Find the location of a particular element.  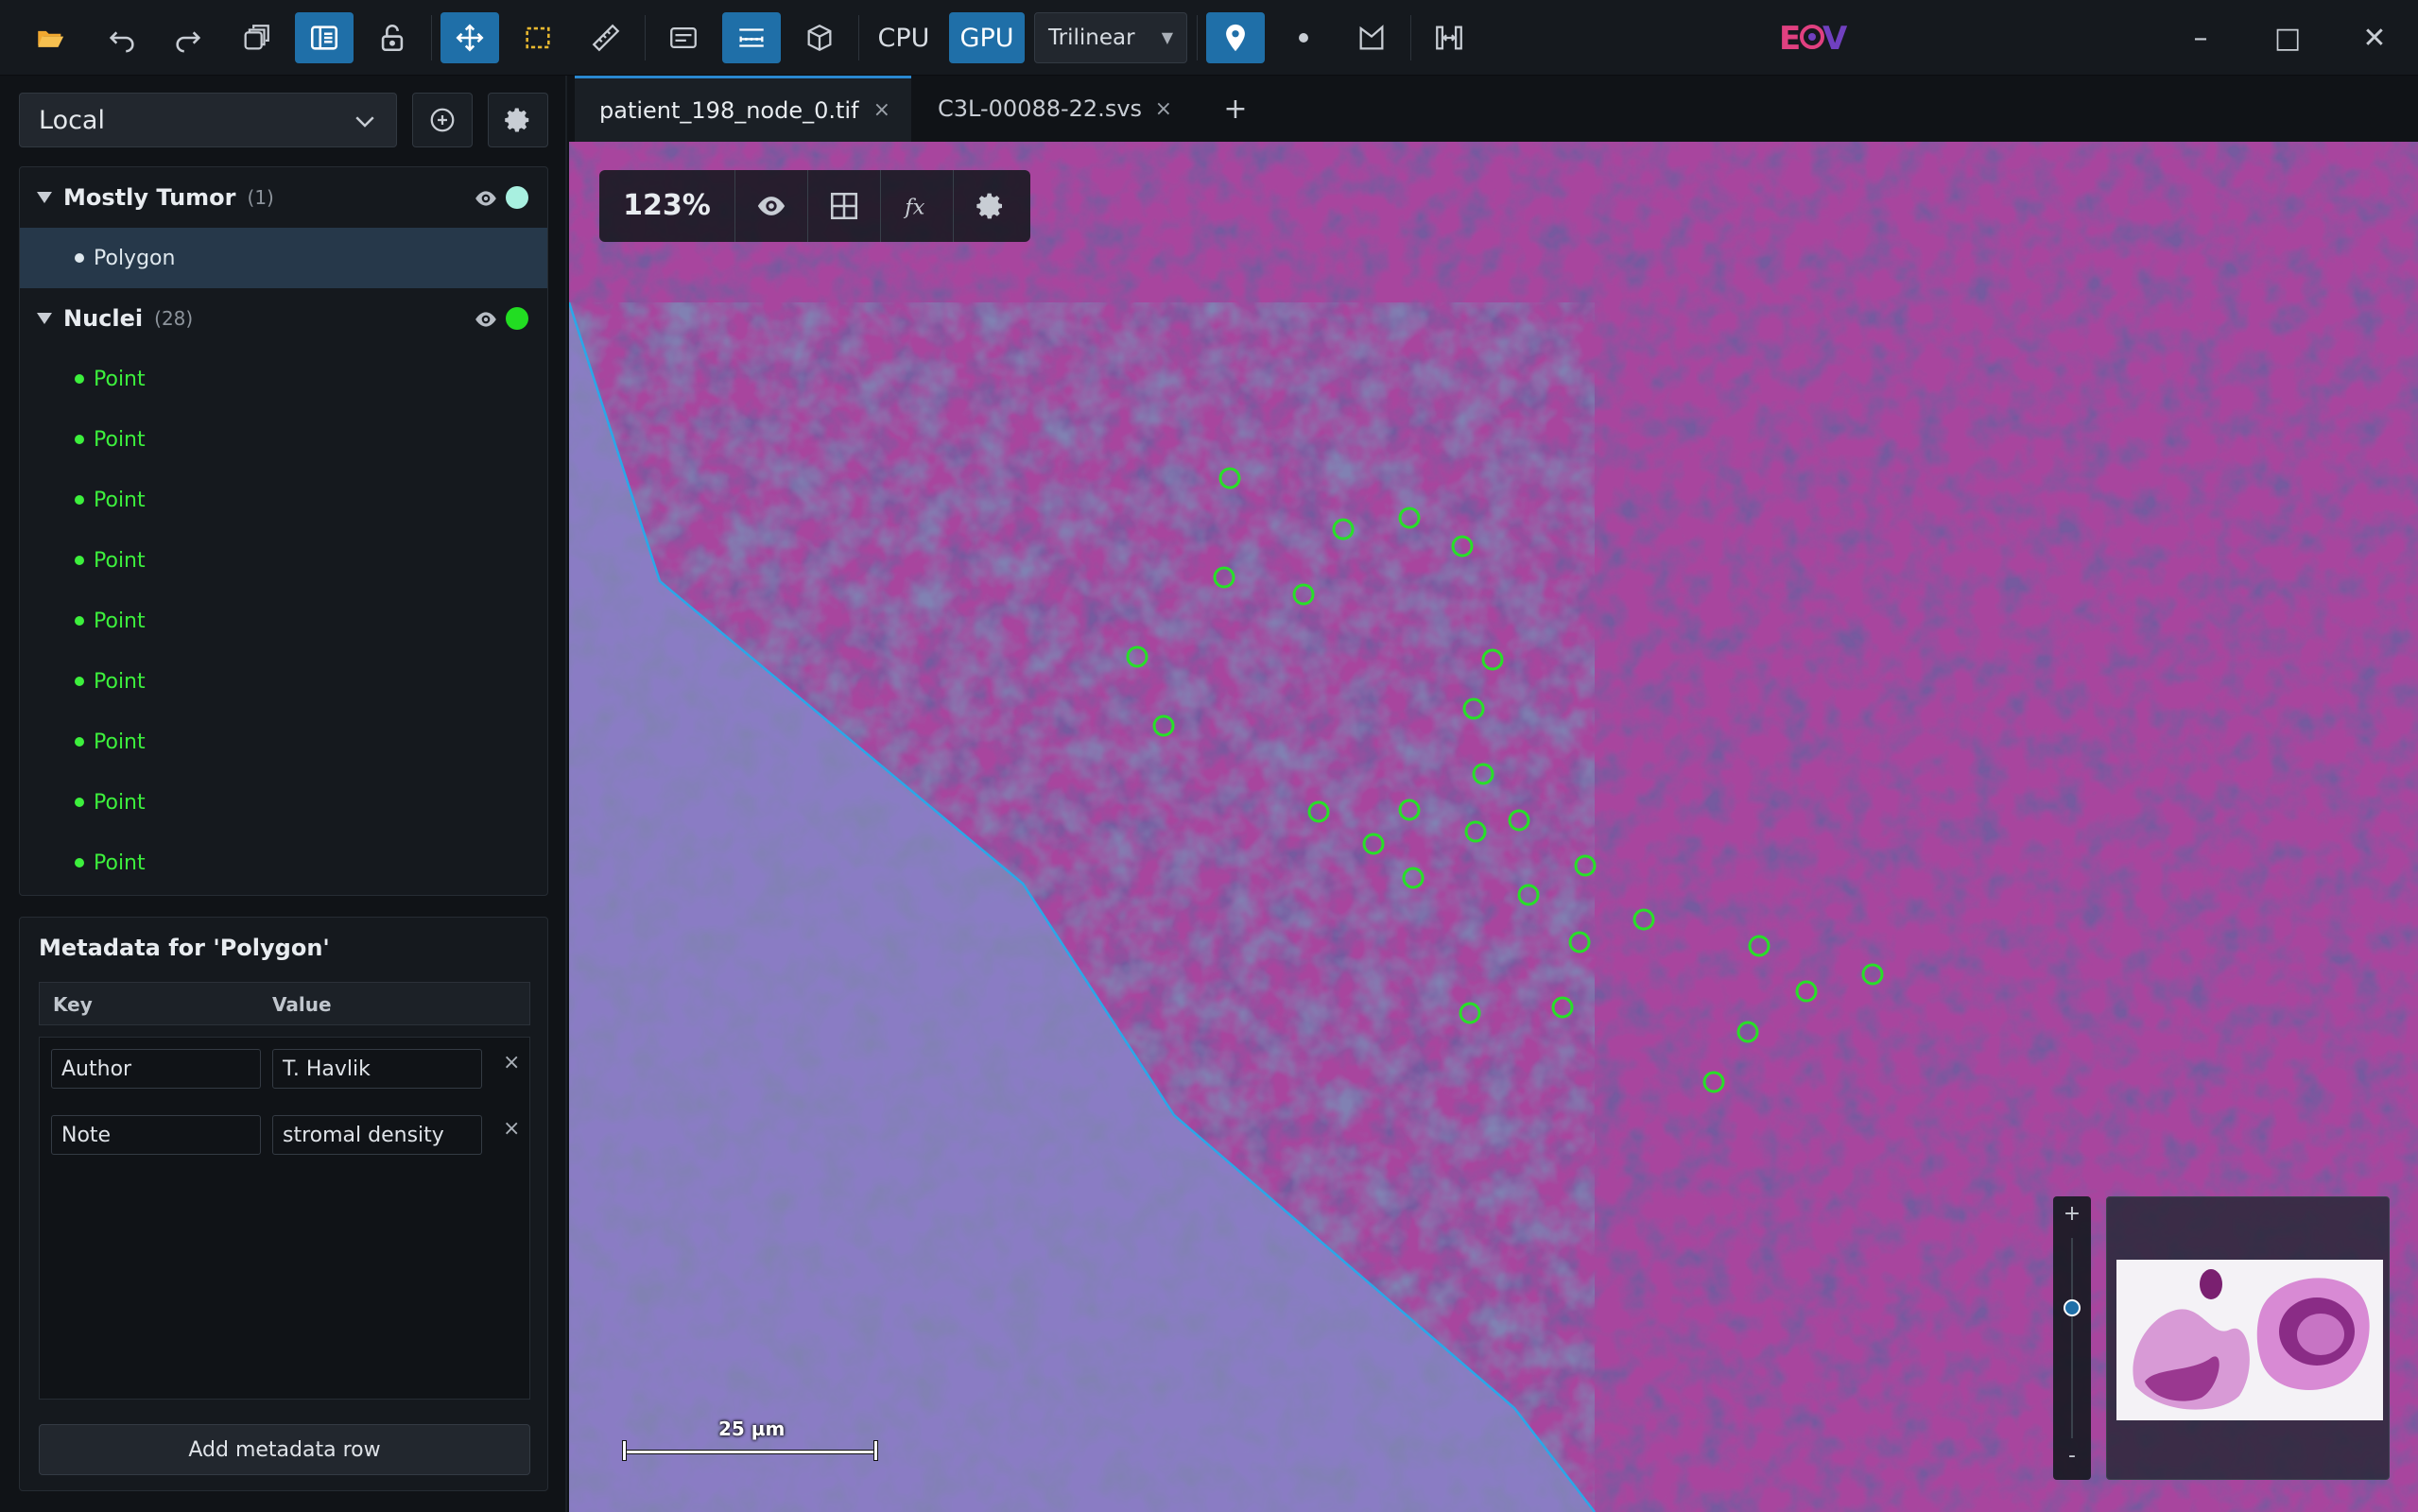

layer-settings-button is located at coordinates (518, 120).